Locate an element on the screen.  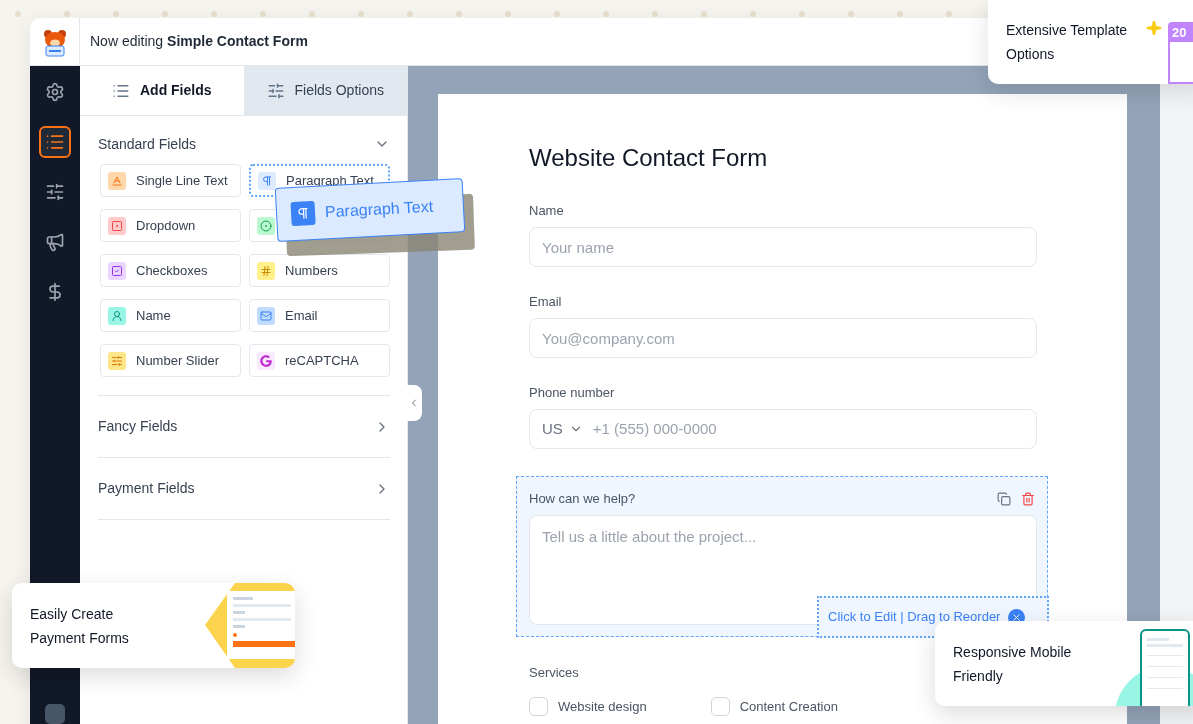
field-label: Name is located at coordinates (546, 211).